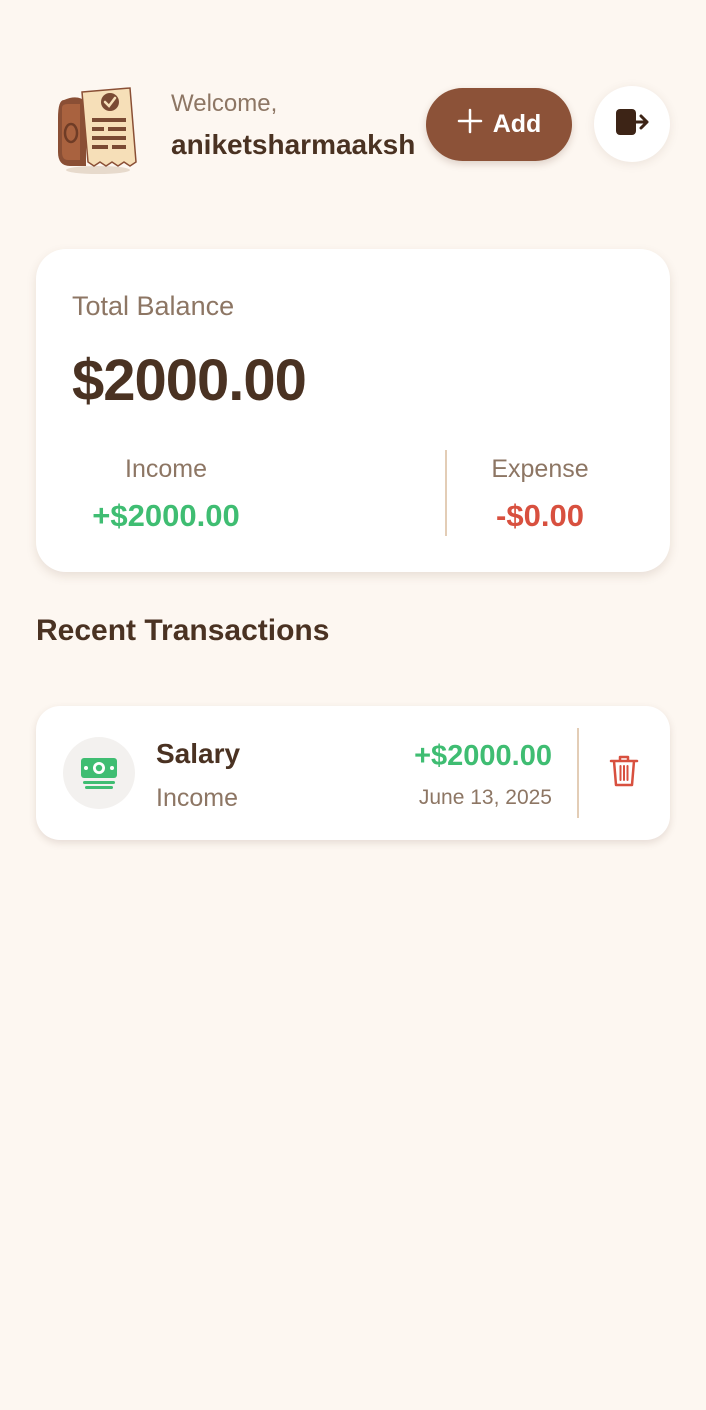 Image resolution: width=706 pixels, height=1410 pixels. Describe the element at coordinates (446, 493) in the screenshot. I see `summary-divider` at that location.